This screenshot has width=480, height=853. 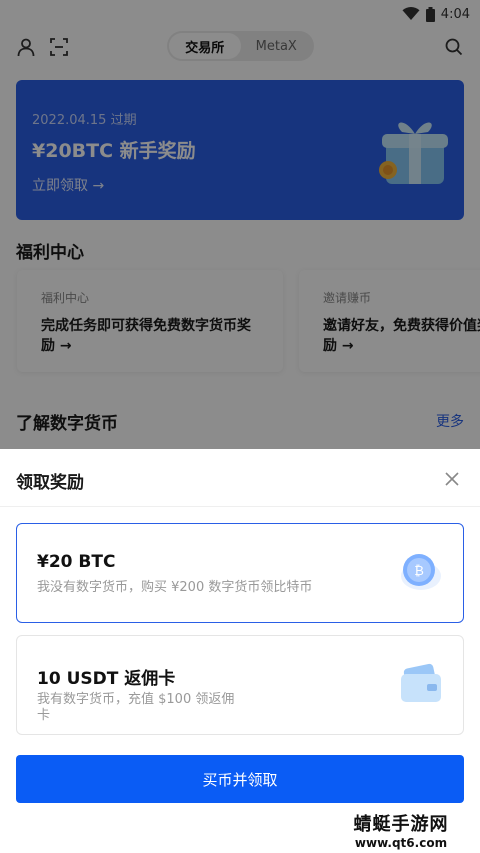 What do you see at coordinates (136, 707) in the screenshot?
I see `option-description: 我有数字货币，充值 $100 领返佣卡` at bounding box center [136, 707].